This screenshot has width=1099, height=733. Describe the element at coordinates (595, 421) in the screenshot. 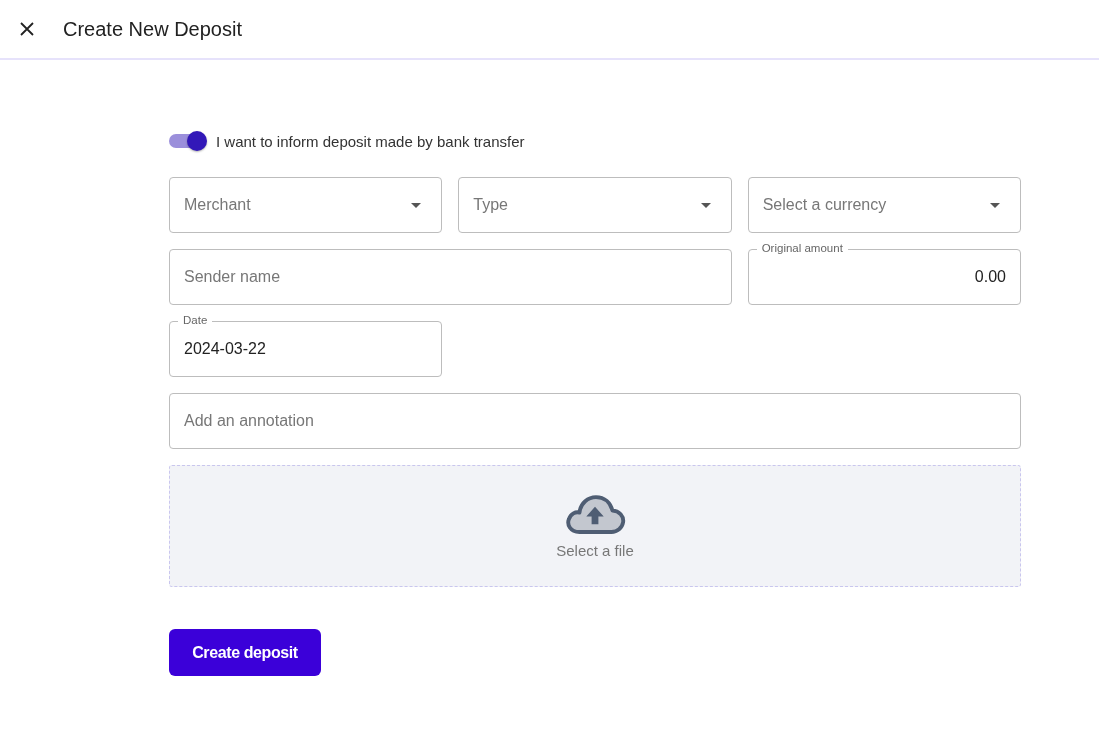

I see `annotation-field: Add an annotation` at that location.